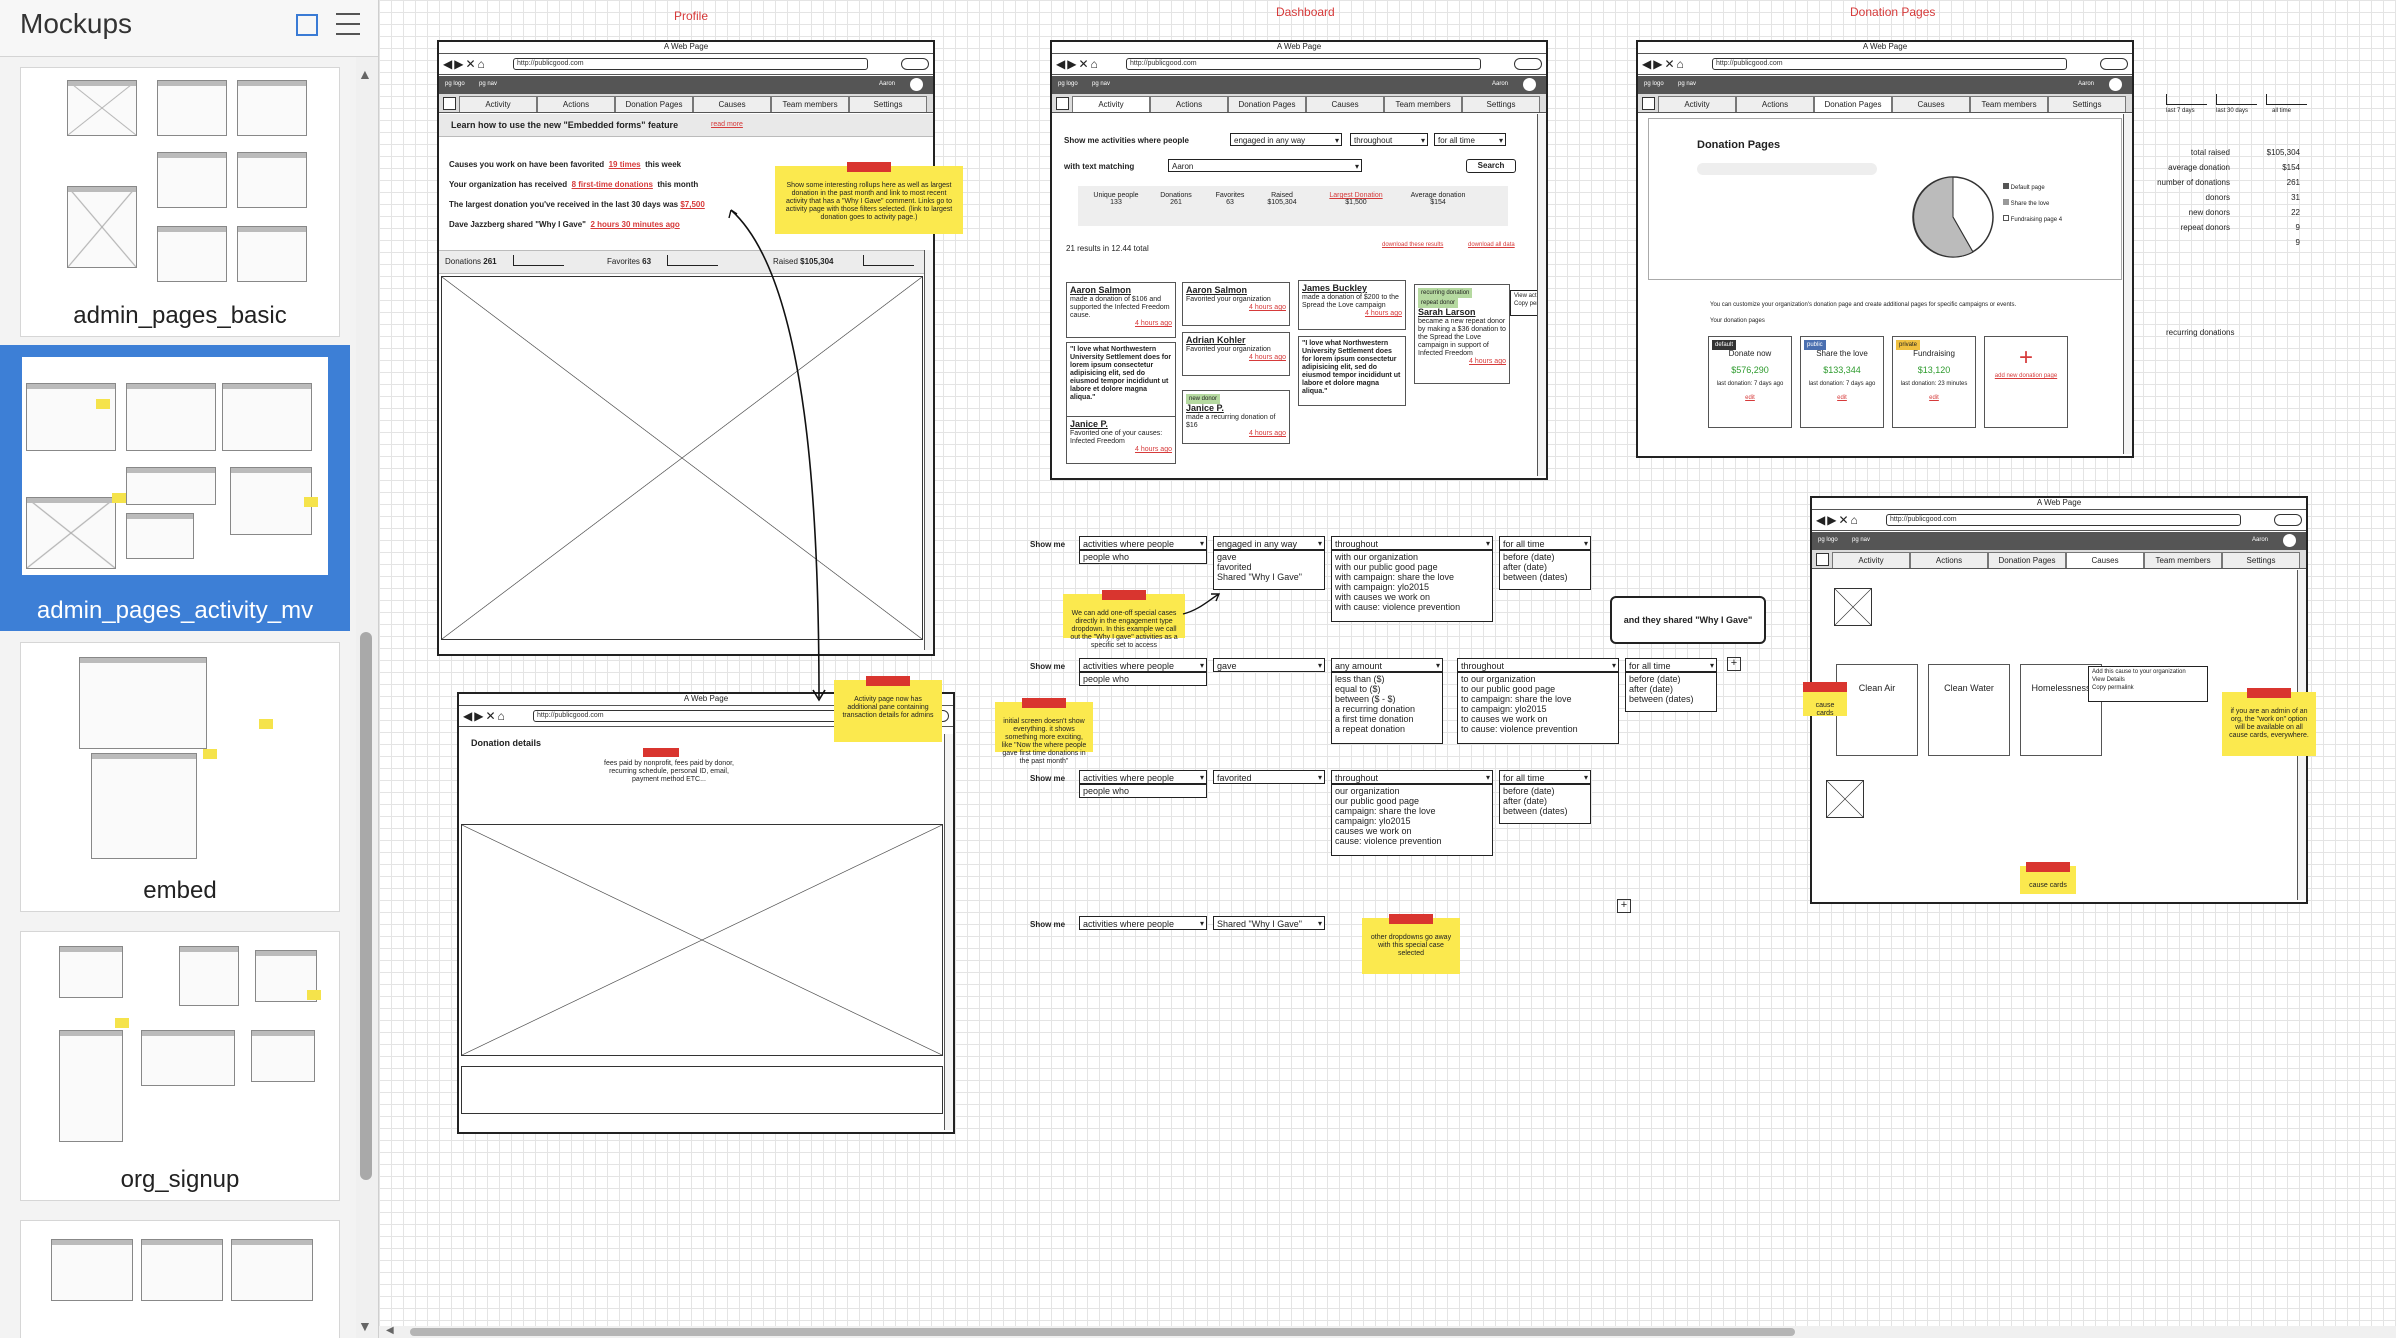 This screenshot has width=2396, height=1338. What do you see at coordinates (1269, 923) in the screenshot?
I see `shared-why-dropdown: Shared "Why I Gave"` at bounding box center [1269, 923].